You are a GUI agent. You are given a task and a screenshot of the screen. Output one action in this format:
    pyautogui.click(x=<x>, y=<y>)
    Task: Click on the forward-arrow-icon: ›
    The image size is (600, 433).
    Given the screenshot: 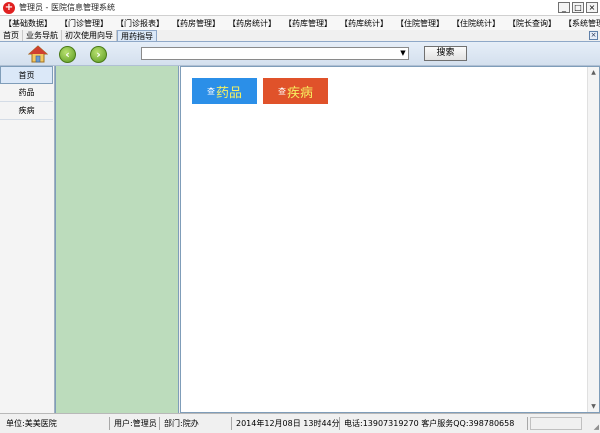 What is the action you would take?
    pyautogui.click(x=98, y=54)
    